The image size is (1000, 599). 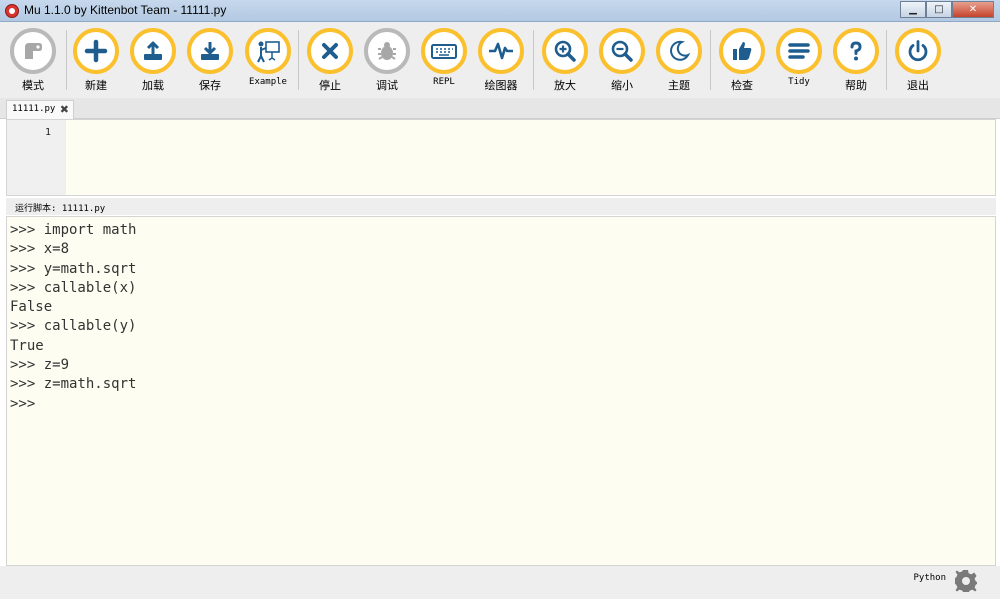 I want to click on repl-header: 运行脚本: 11111.py, so click(x=501, y=206).